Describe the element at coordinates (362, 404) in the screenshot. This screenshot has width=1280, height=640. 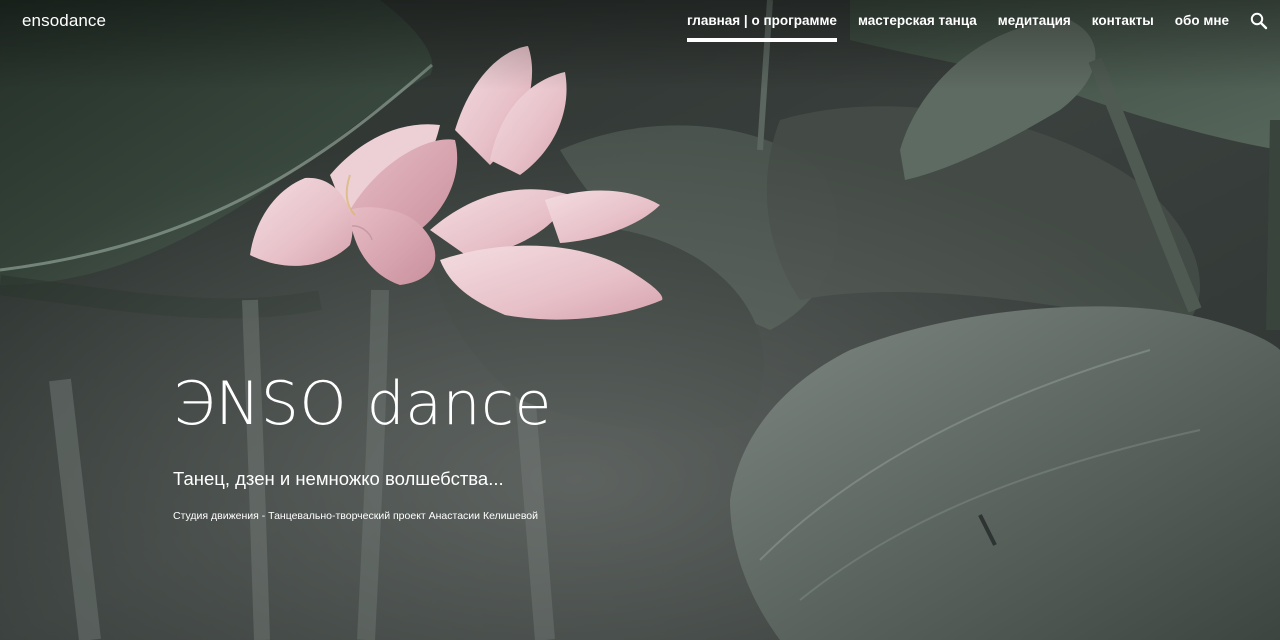
I see `hero-title: ЭNSO dance` at that location.